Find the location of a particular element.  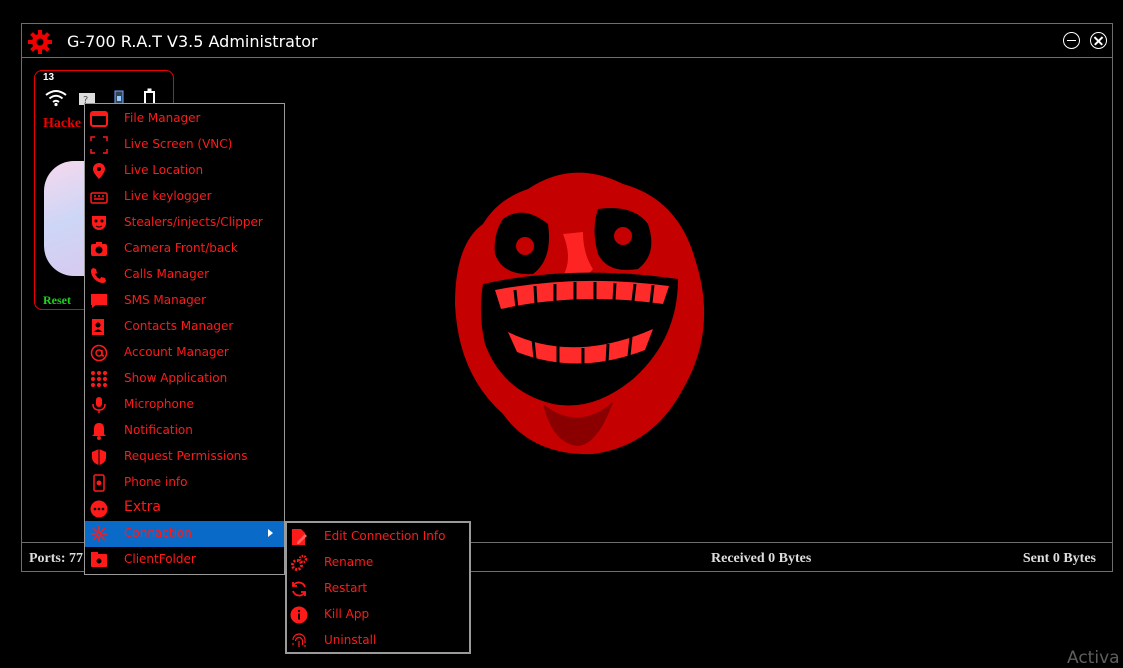

menu-item-camera: Camera Front/back is located at coordinates (184, 249).